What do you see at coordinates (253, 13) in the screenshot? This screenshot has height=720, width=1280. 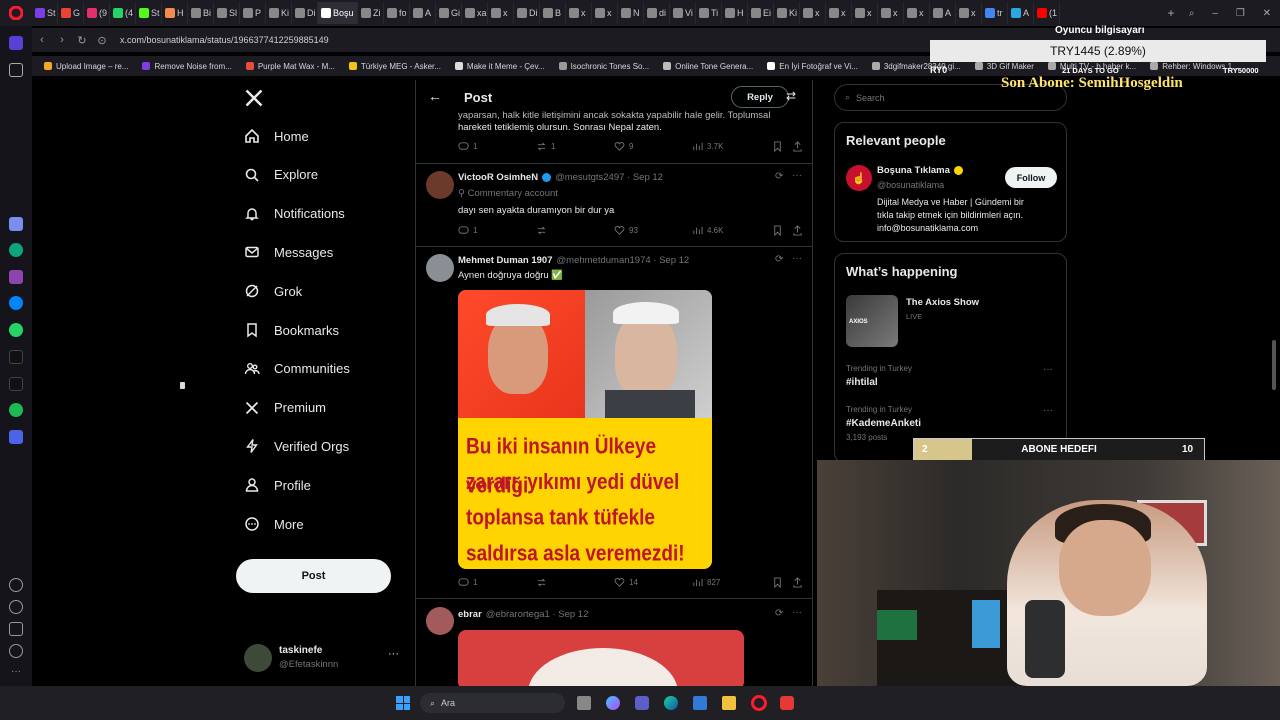 I see `browser-tab: P` at bounding box center [253, 13].